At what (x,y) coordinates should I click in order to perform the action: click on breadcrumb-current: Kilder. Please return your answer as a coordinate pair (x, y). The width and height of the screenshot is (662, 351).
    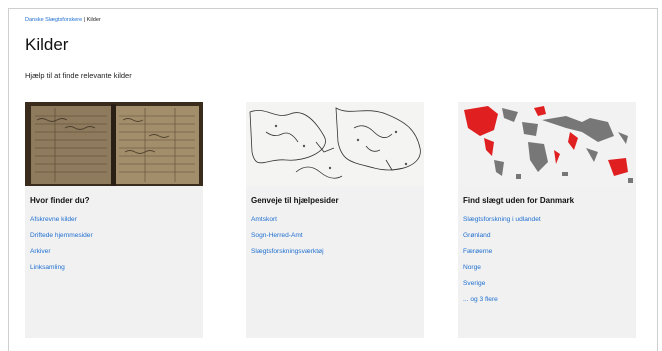
    Looking at the image, I should click on (93, 20).